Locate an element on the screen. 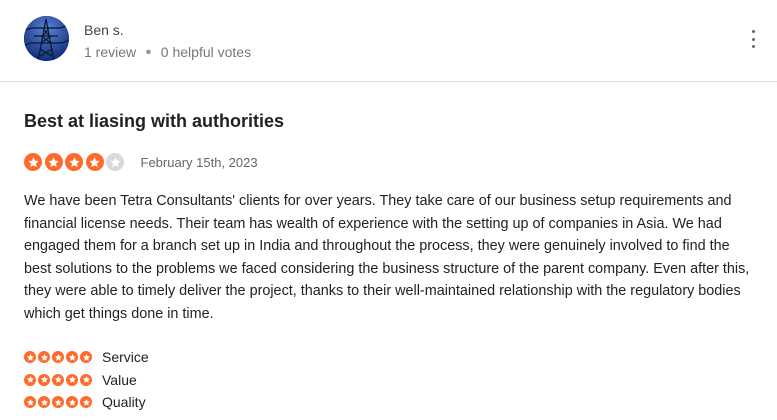 The height and width of the screenshot is (420, 777). sub-rating-label: Value is located at coordinates (119, 379).